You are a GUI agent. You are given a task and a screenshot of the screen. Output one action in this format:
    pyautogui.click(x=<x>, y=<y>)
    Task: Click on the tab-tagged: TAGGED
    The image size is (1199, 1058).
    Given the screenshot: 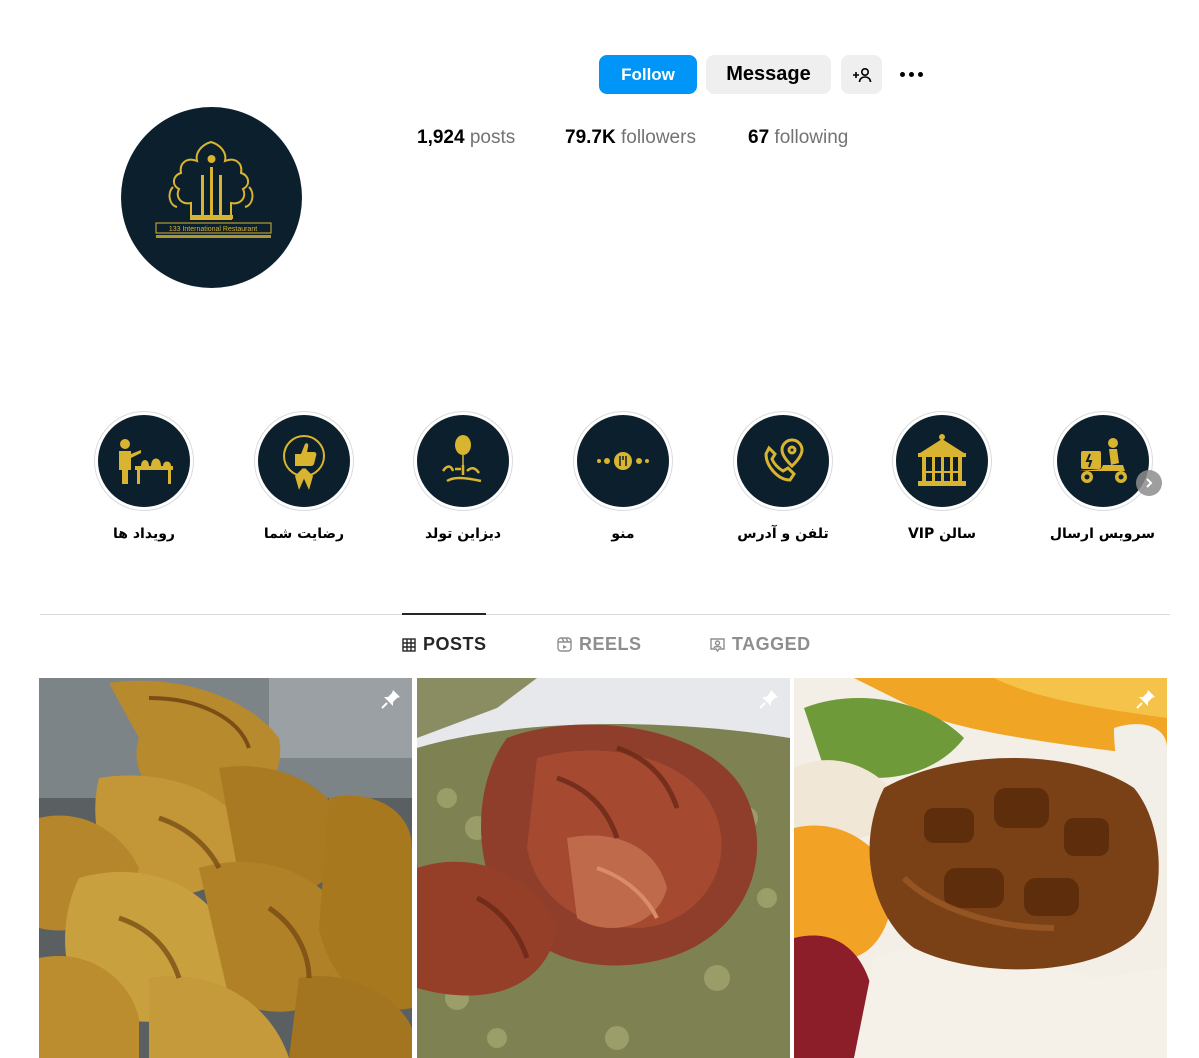 What is the action you would take?
    pyautogui.click(x=760, y=644)
    